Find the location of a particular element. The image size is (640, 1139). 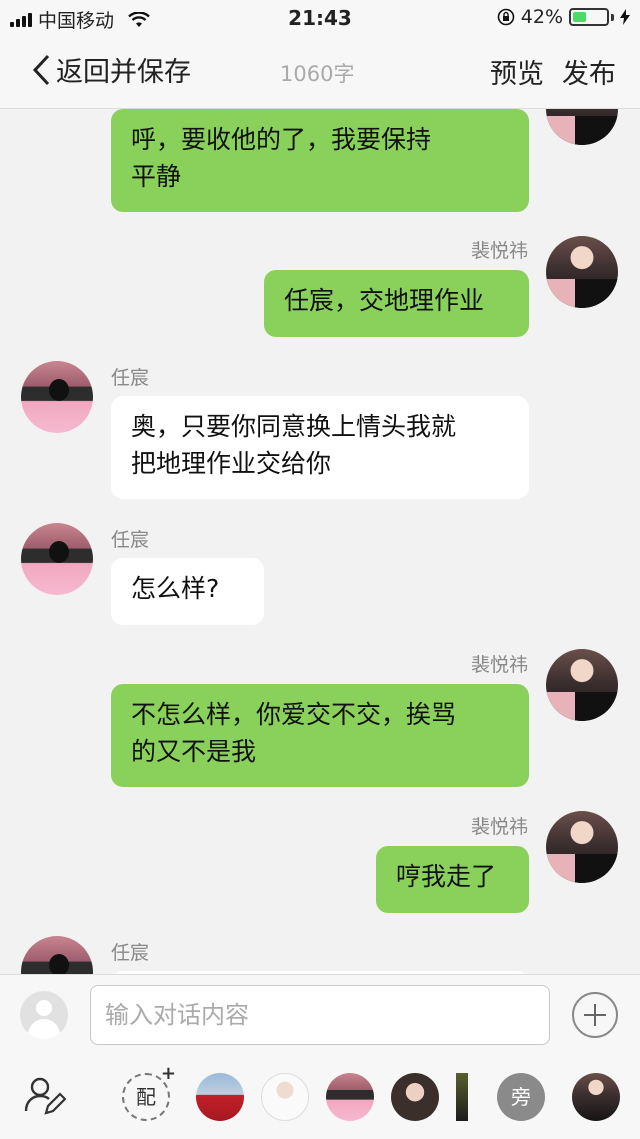

message-bubble: 任宸，交地理作业 is located at coordinates (396, 303).